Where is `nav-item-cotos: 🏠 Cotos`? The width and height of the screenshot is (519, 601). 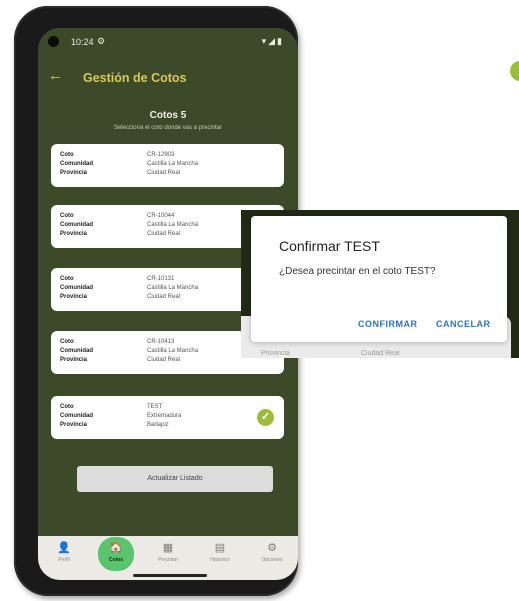 nav-item-cotos: 🏠 Cotos is located at coordinates (116, 553).